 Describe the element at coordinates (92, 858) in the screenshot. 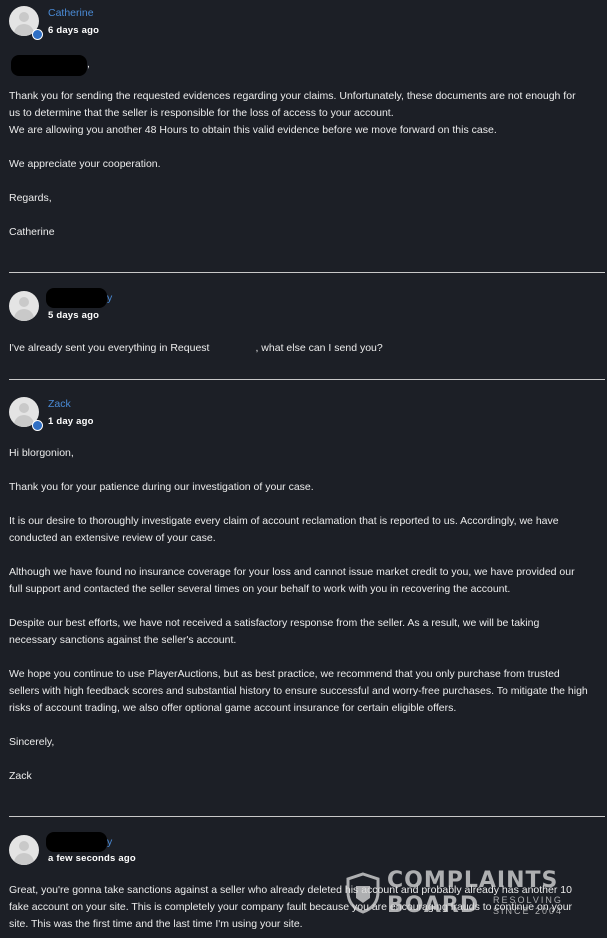

I see `timestamp: a few seconds ago` at that location.